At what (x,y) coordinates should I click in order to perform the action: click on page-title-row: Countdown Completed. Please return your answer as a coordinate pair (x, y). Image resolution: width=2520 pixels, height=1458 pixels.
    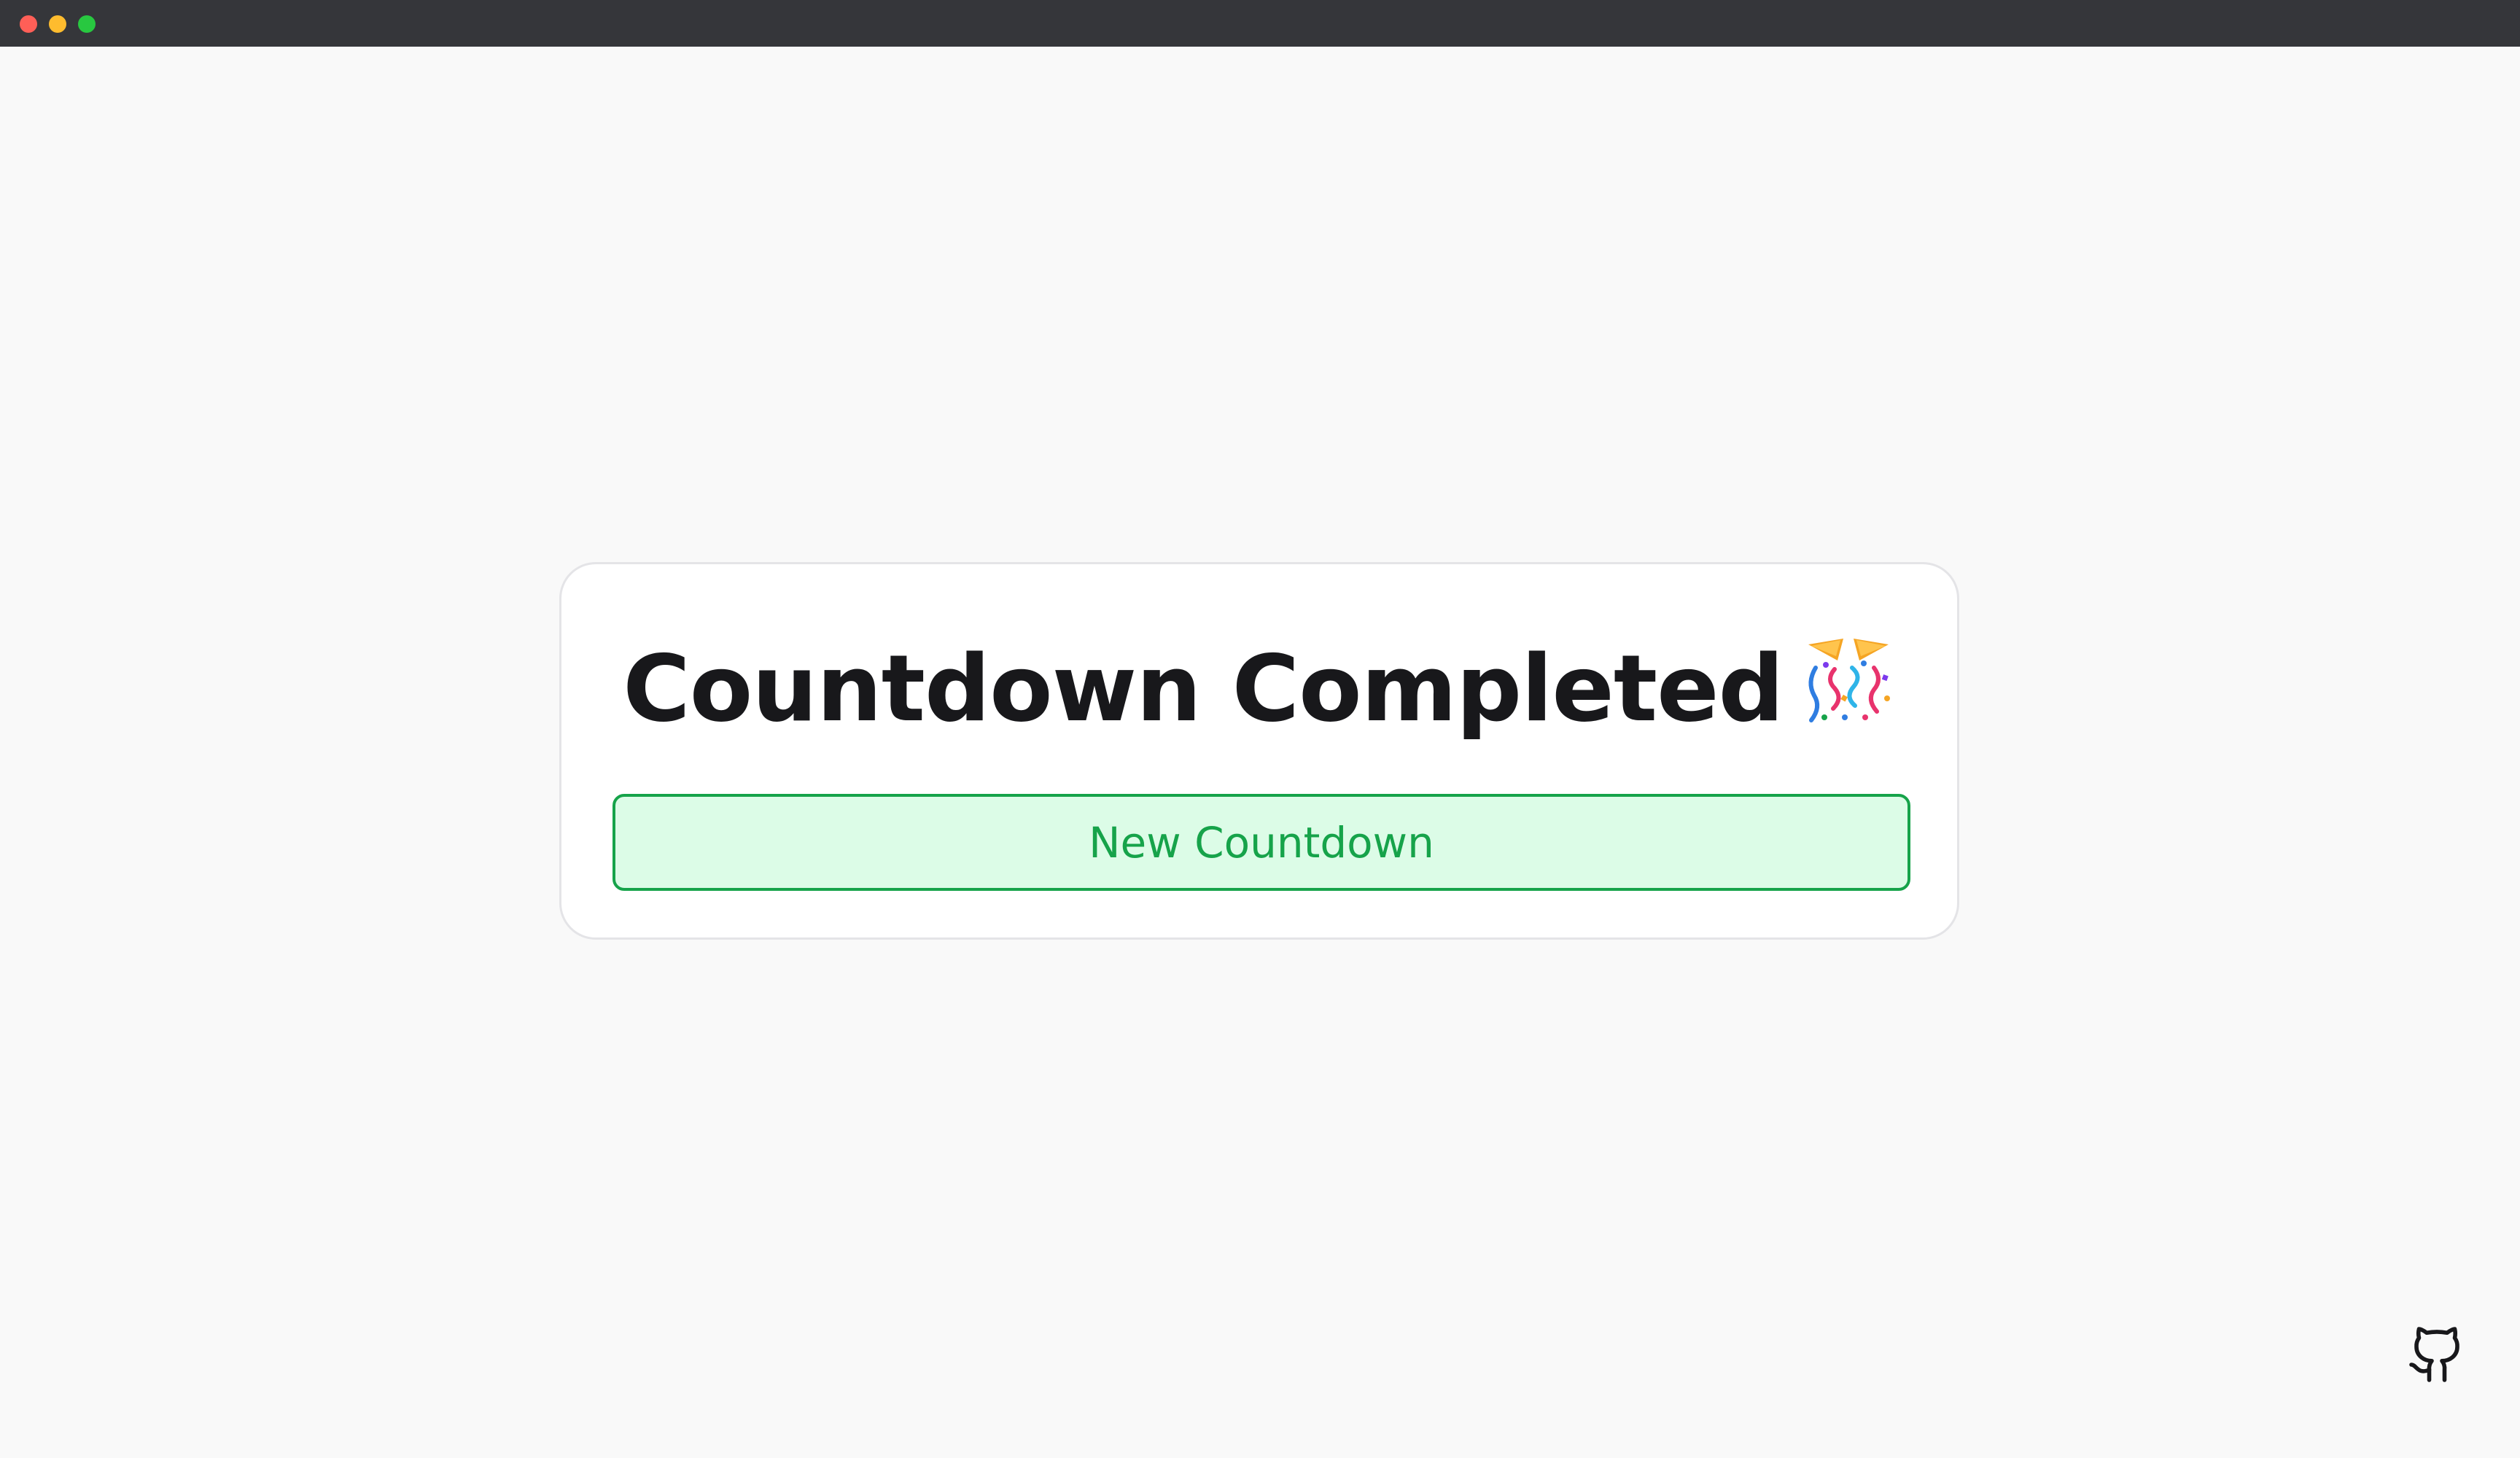
    Looking at the image, I should click on (1259, 690).